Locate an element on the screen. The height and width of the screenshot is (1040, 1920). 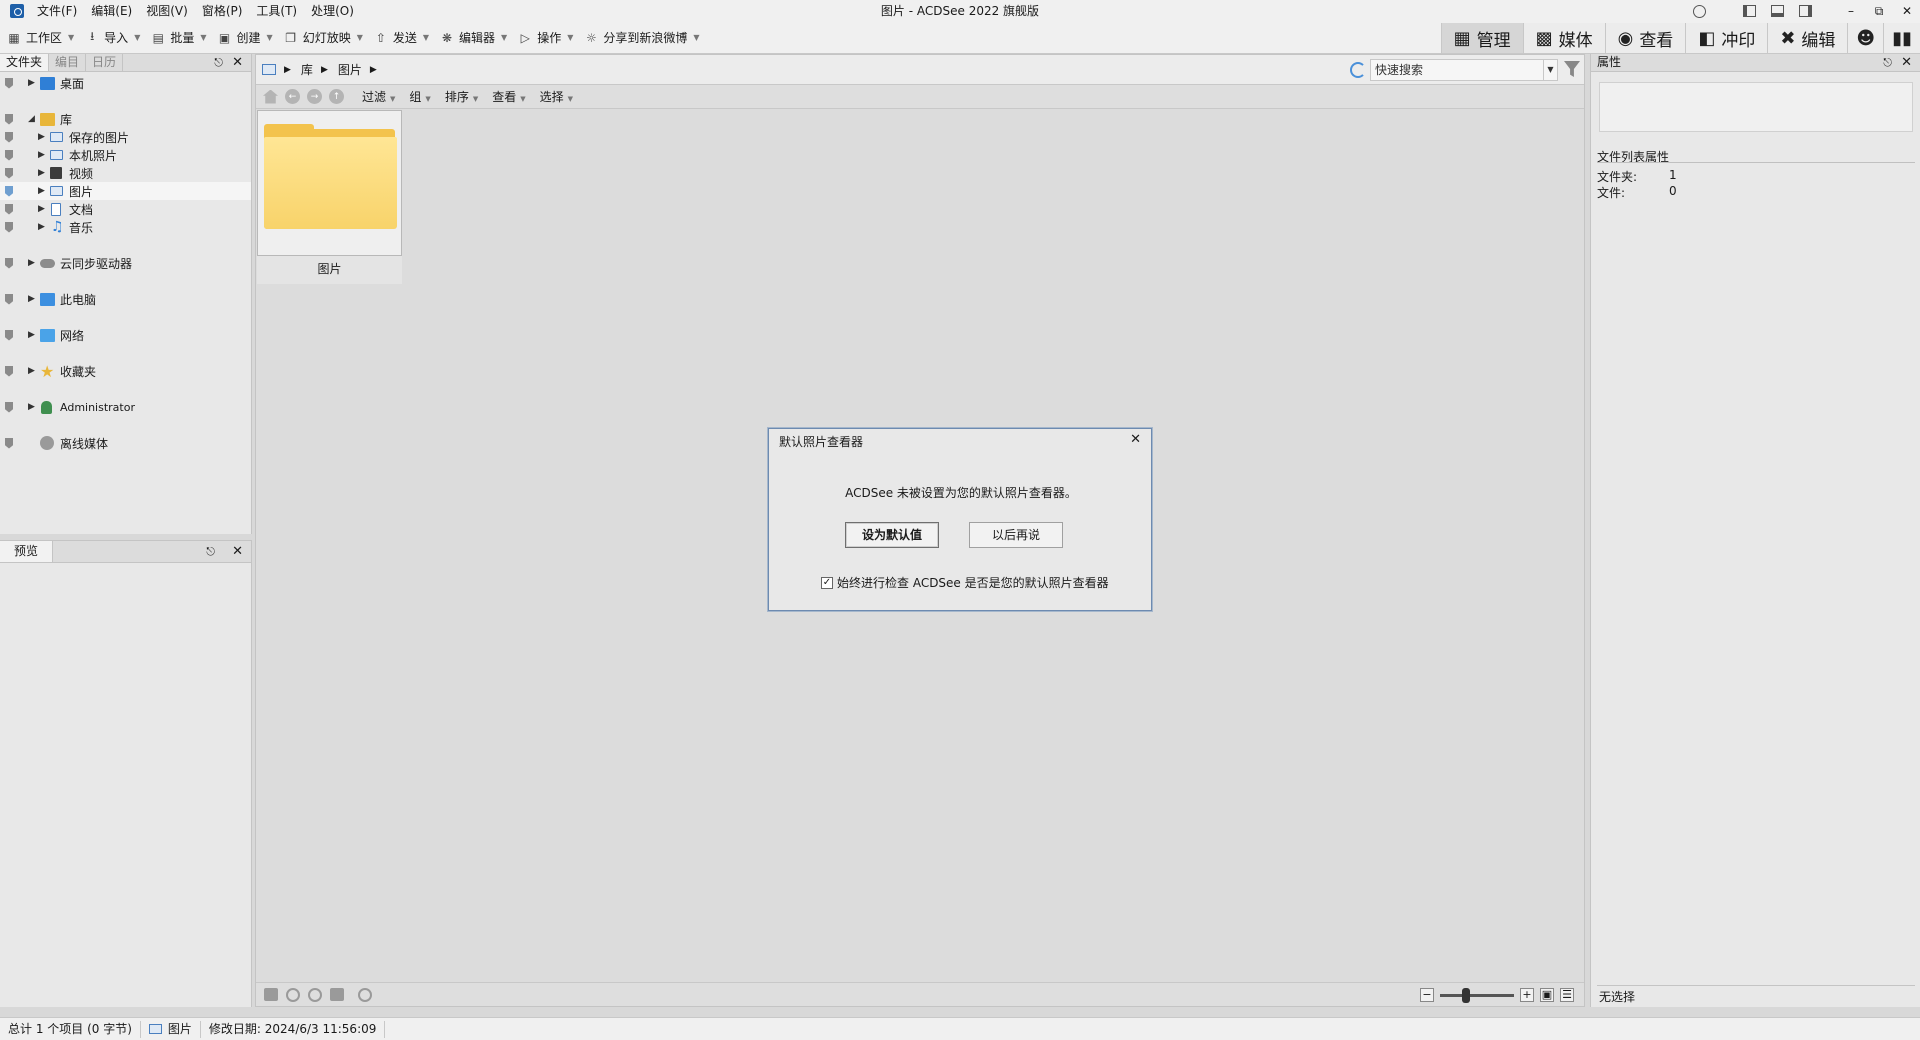
import-button: ⭳ 导入 ▼ is located at coordinates (111, 38).